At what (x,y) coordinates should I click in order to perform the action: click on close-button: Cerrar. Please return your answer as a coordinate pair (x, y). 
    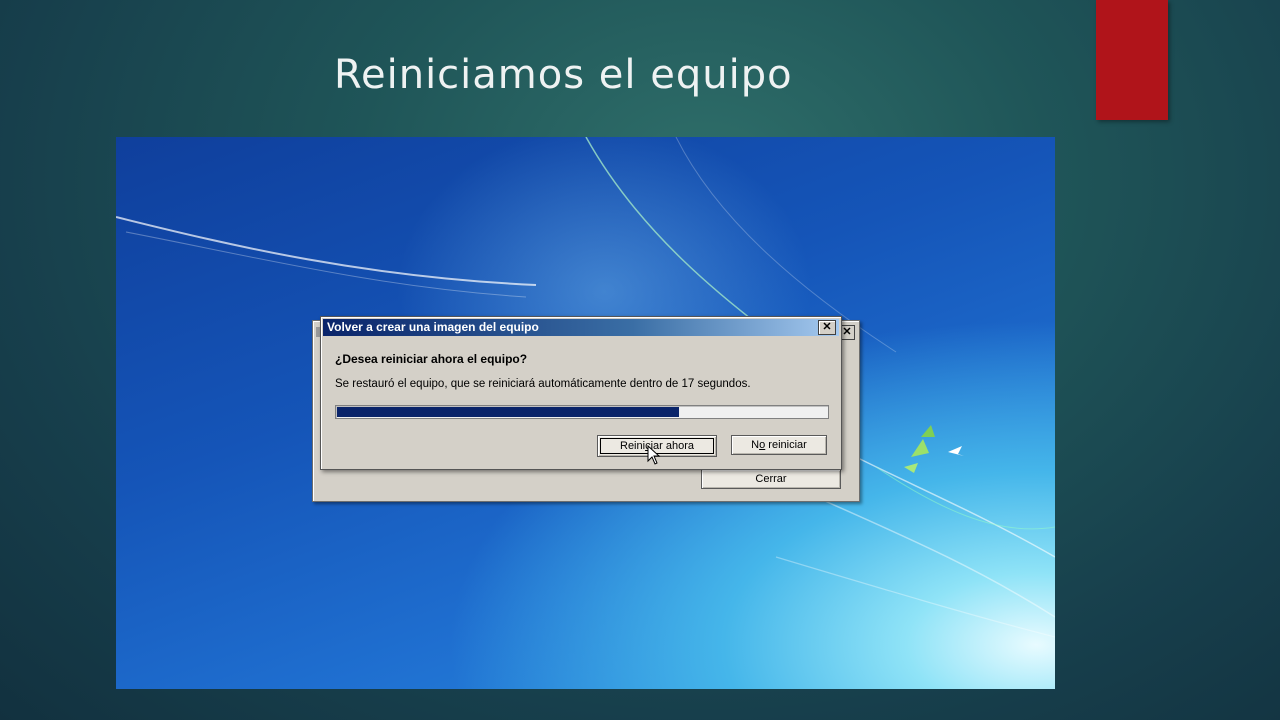
    Looking at the image, I should click on (771, 479).